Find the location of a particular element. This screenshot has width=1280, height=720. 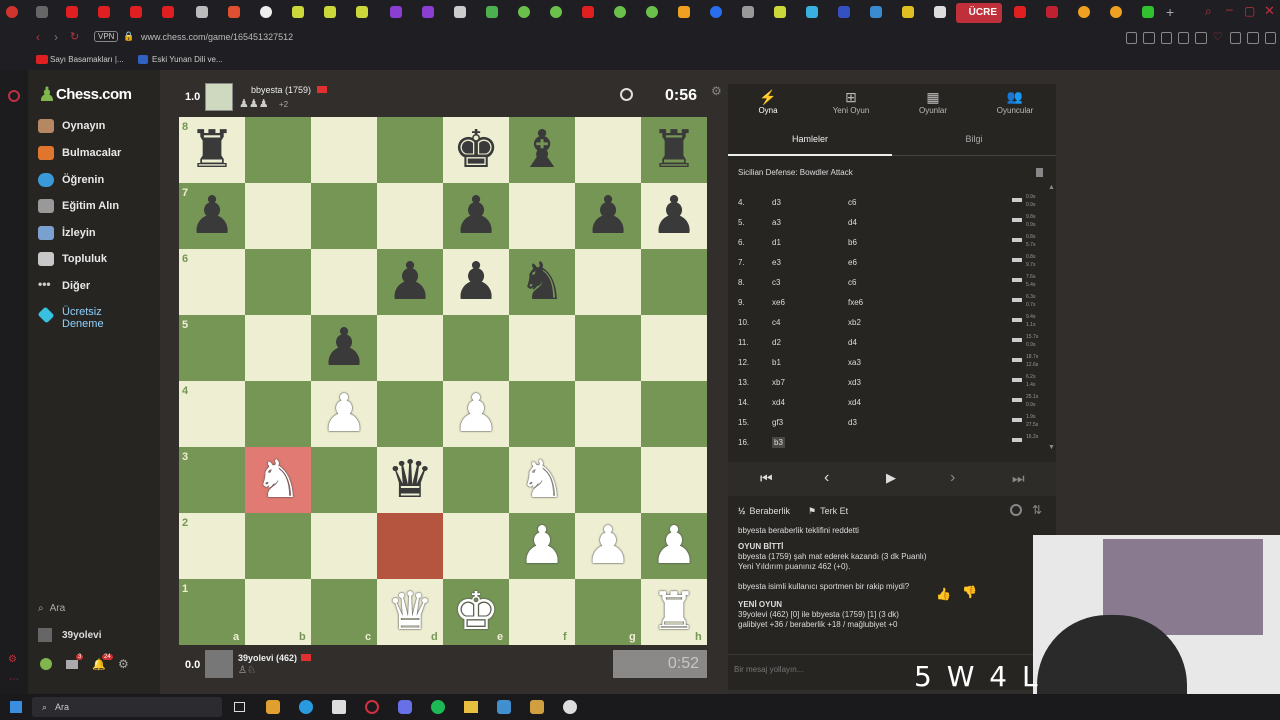

move-black: c6 is located at coordinates (852, 282).